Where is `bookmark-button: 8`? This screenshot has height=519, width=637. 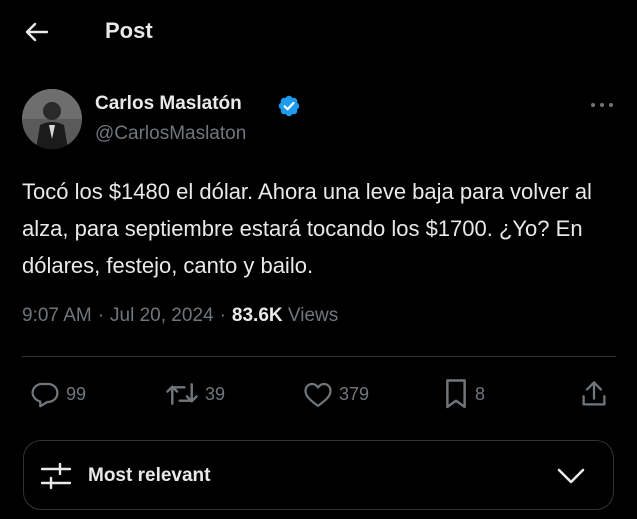
bookmark-button: 8 is located at coordinates (464, 394).